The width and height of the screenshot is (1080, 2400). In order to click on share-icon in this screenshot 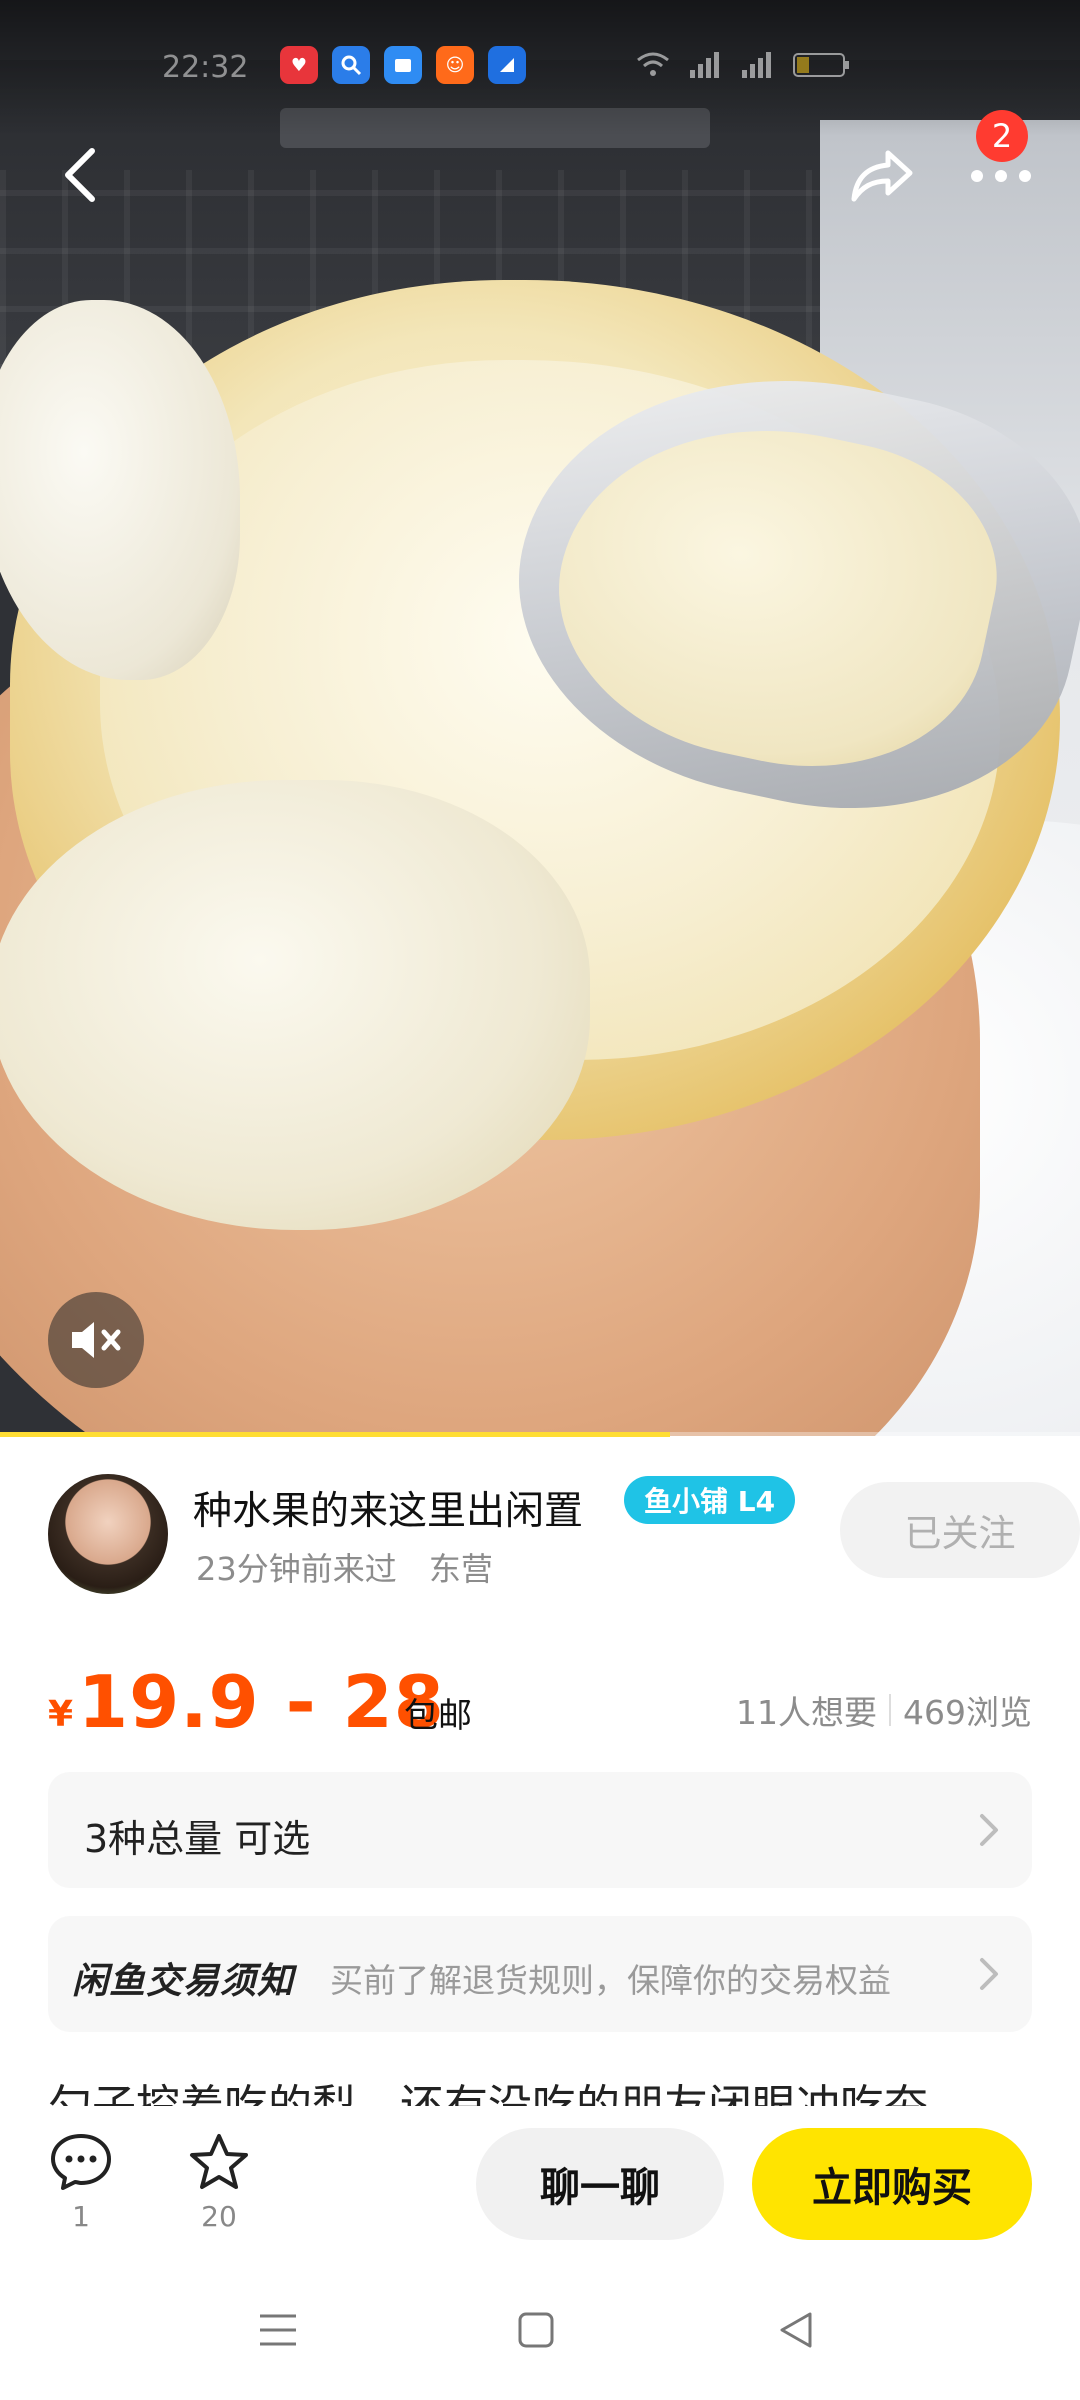, I will do `click(882, 176)`.